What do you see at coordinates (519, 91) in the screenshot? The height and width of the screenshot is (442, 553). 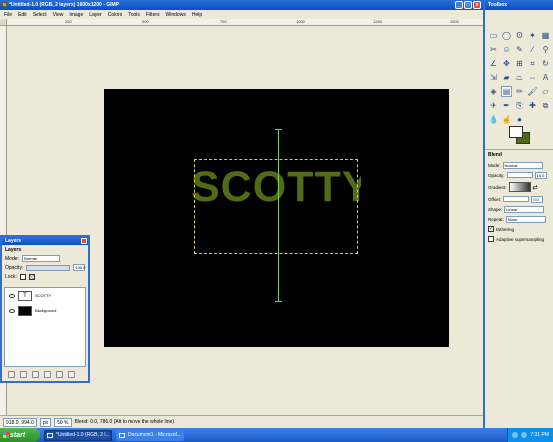 I see `pencil-tool-icon: ✏` at bounding box center [519, 91].